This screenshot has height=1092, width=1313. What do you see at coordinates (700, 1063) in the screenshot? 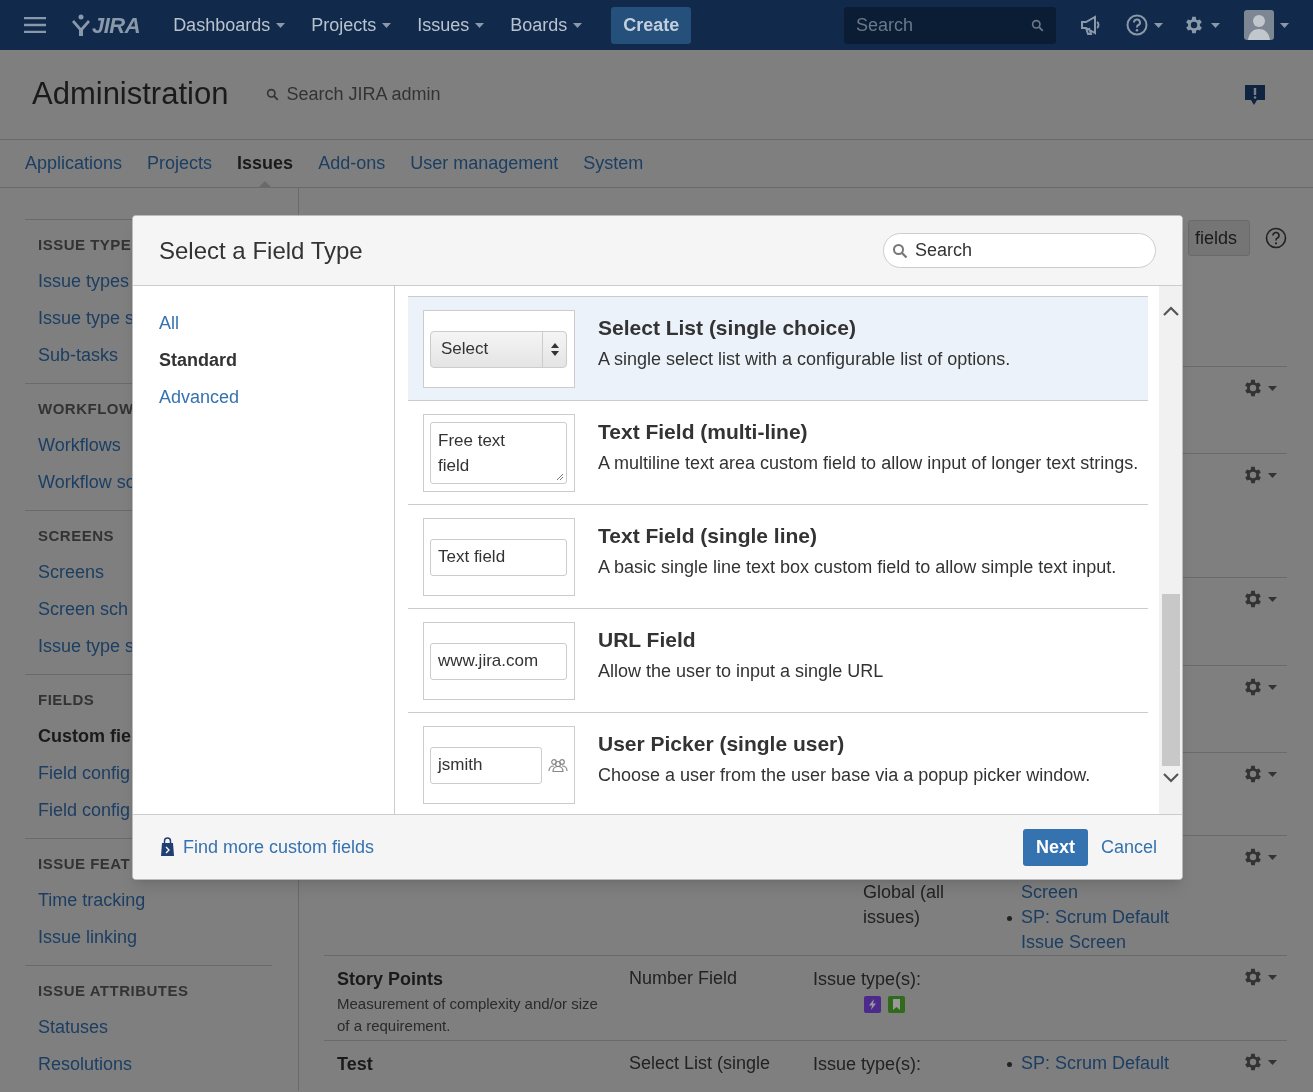
I see `field-type: Select List (single` at bounding box center [700, 1063].